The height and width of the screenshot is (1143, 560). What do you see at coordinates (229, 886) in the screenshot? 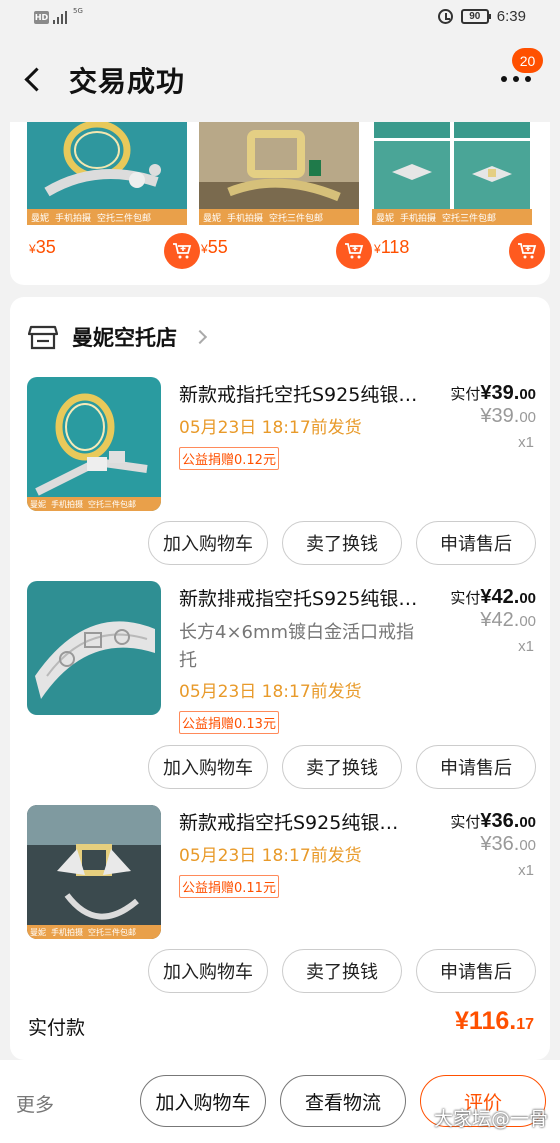
I see `charity-badge: 公益捐赠0.11元` at bounding box center [229, 886].